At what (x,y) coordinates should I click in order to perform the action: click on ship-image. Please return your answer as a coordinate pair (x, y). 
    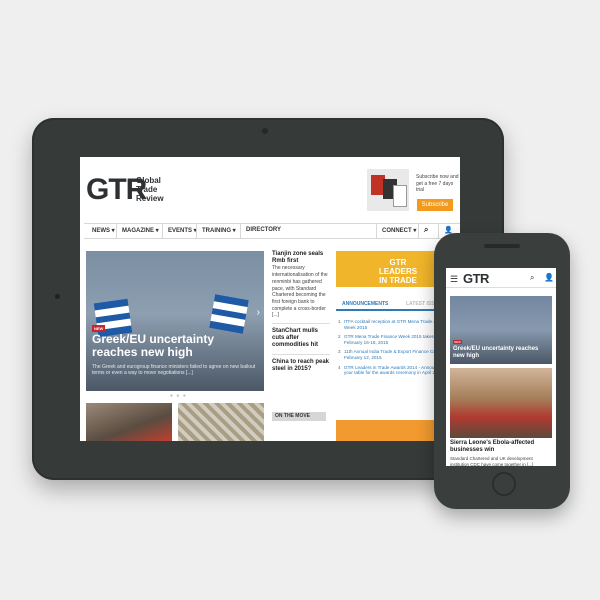
    Looking at the image, I should click on (501, 403).